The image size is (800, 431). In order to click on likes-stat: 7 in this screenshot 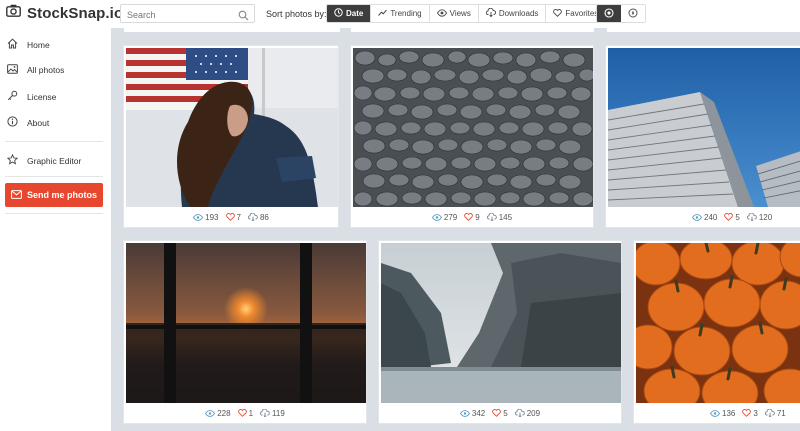, I will do `click(233, 217)`.